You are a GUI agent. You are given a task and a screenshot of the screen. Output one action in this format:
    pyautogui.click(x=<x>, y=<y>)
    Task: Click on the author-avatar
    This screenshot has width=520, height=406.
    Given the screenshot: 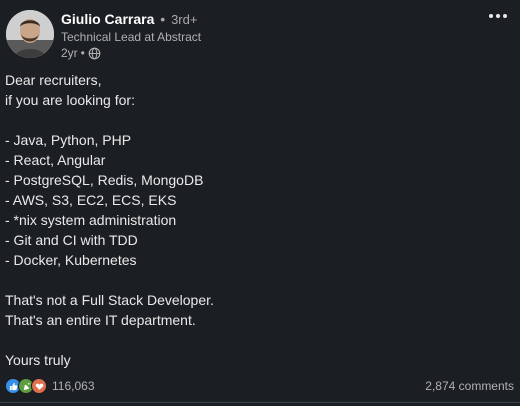 What is the action you would take?
    pyautogui.click(x=30, y=34)
    